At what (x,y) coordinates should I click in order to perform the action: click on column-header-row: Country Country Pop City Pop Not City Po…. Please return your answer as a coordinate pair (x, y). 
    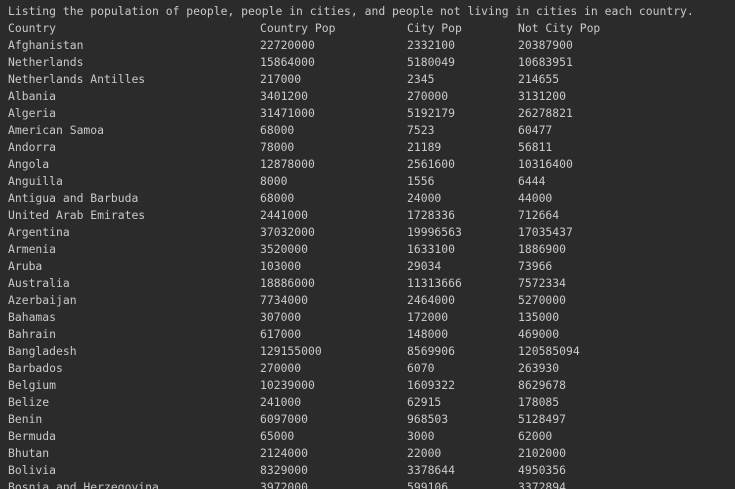
    Looking at the image, I should click on (367, 28).